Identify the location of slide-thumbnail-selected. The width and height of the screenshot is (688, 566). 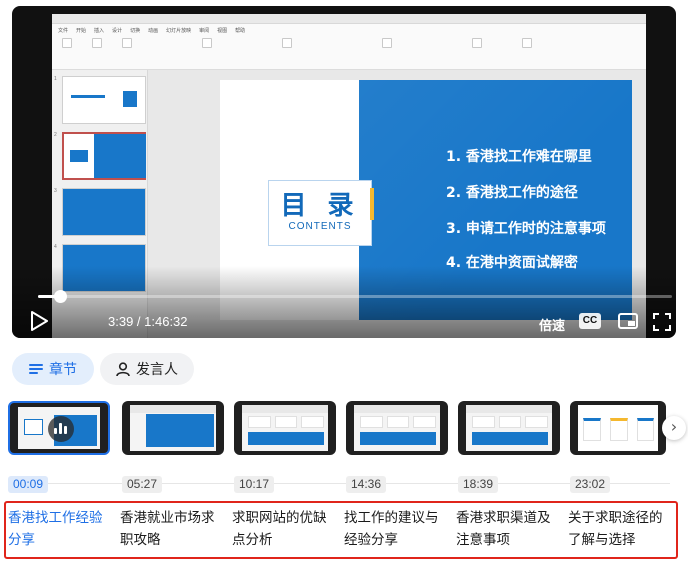
(104, 156).